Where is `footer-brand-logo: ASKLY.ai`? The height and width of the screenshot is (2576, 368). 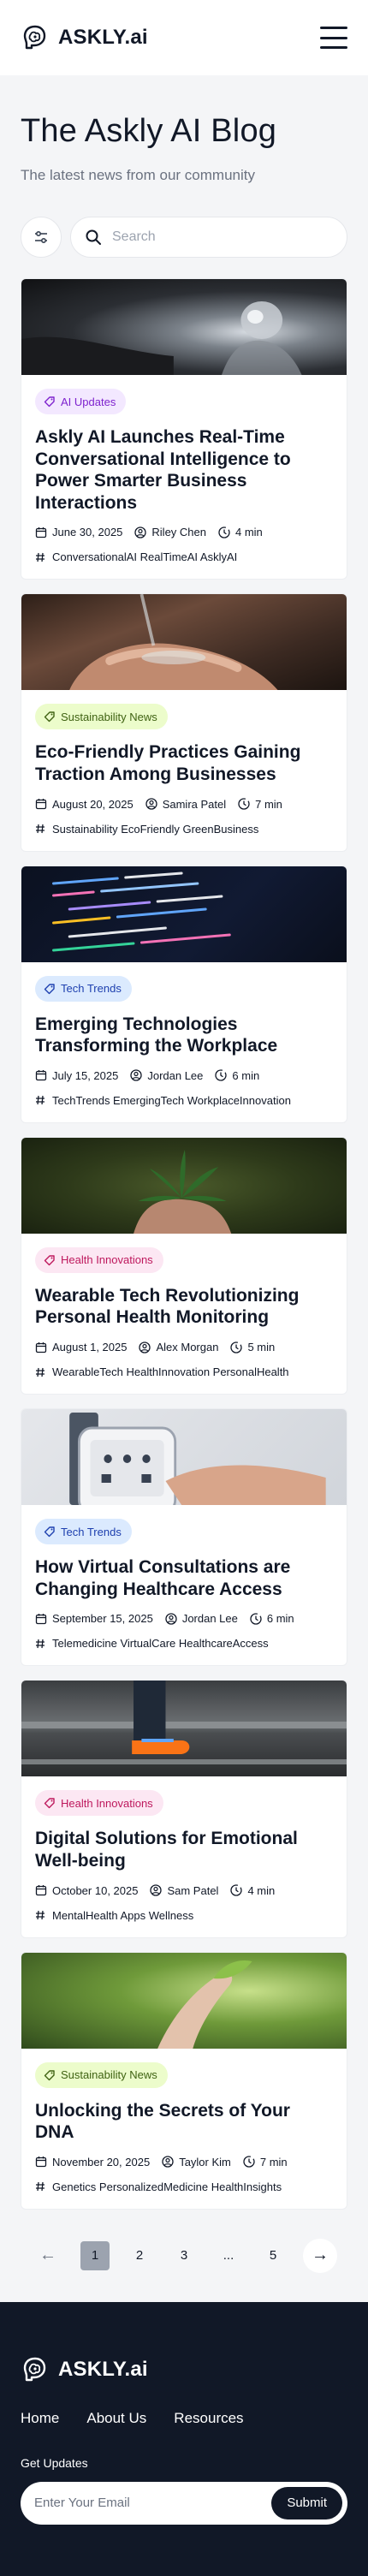 footer-brand-logo: ASKLY.ai is located at coordinates (184, 2370).